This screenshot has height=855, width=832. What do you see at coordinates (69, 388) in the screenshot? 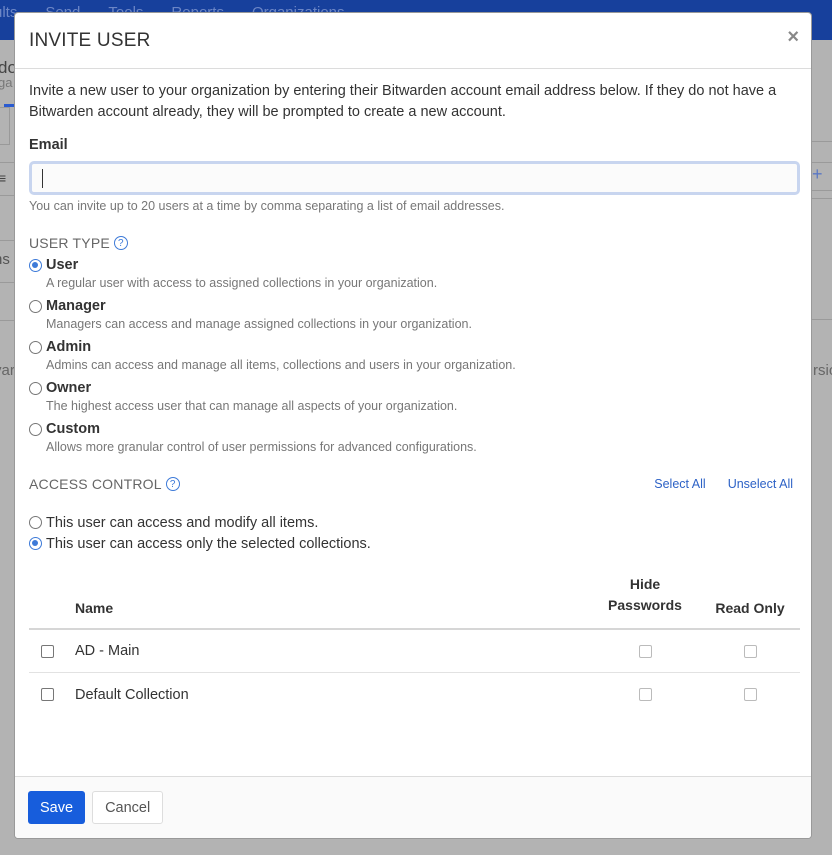
I see `option-title: Owner` at bounding box center [69, 388].